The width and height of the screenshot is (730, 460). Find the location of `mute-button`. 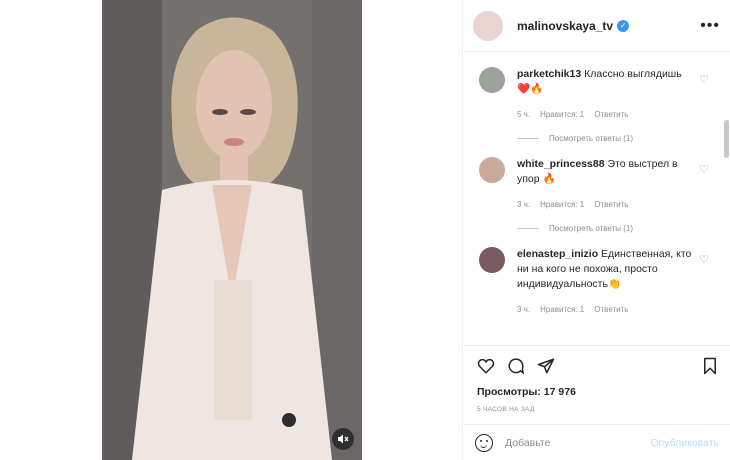

mute-button is located at coordinates (343, 439).